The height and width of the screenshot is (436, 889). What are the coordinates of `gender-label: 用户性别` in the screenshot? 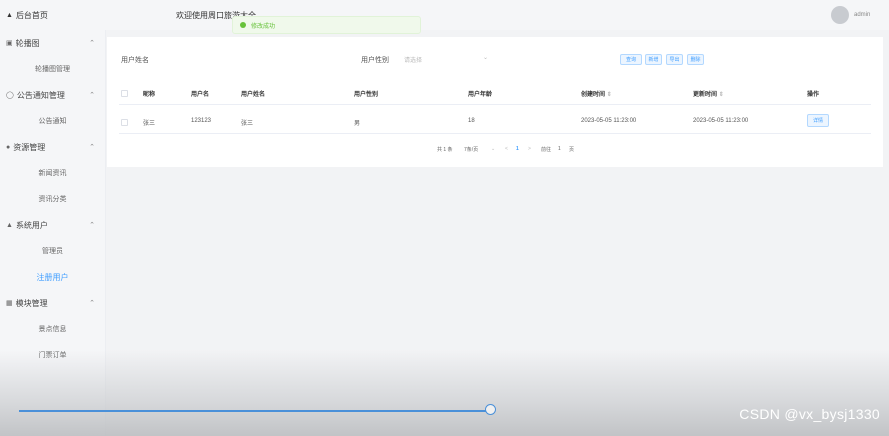 It's located at (375, 60).